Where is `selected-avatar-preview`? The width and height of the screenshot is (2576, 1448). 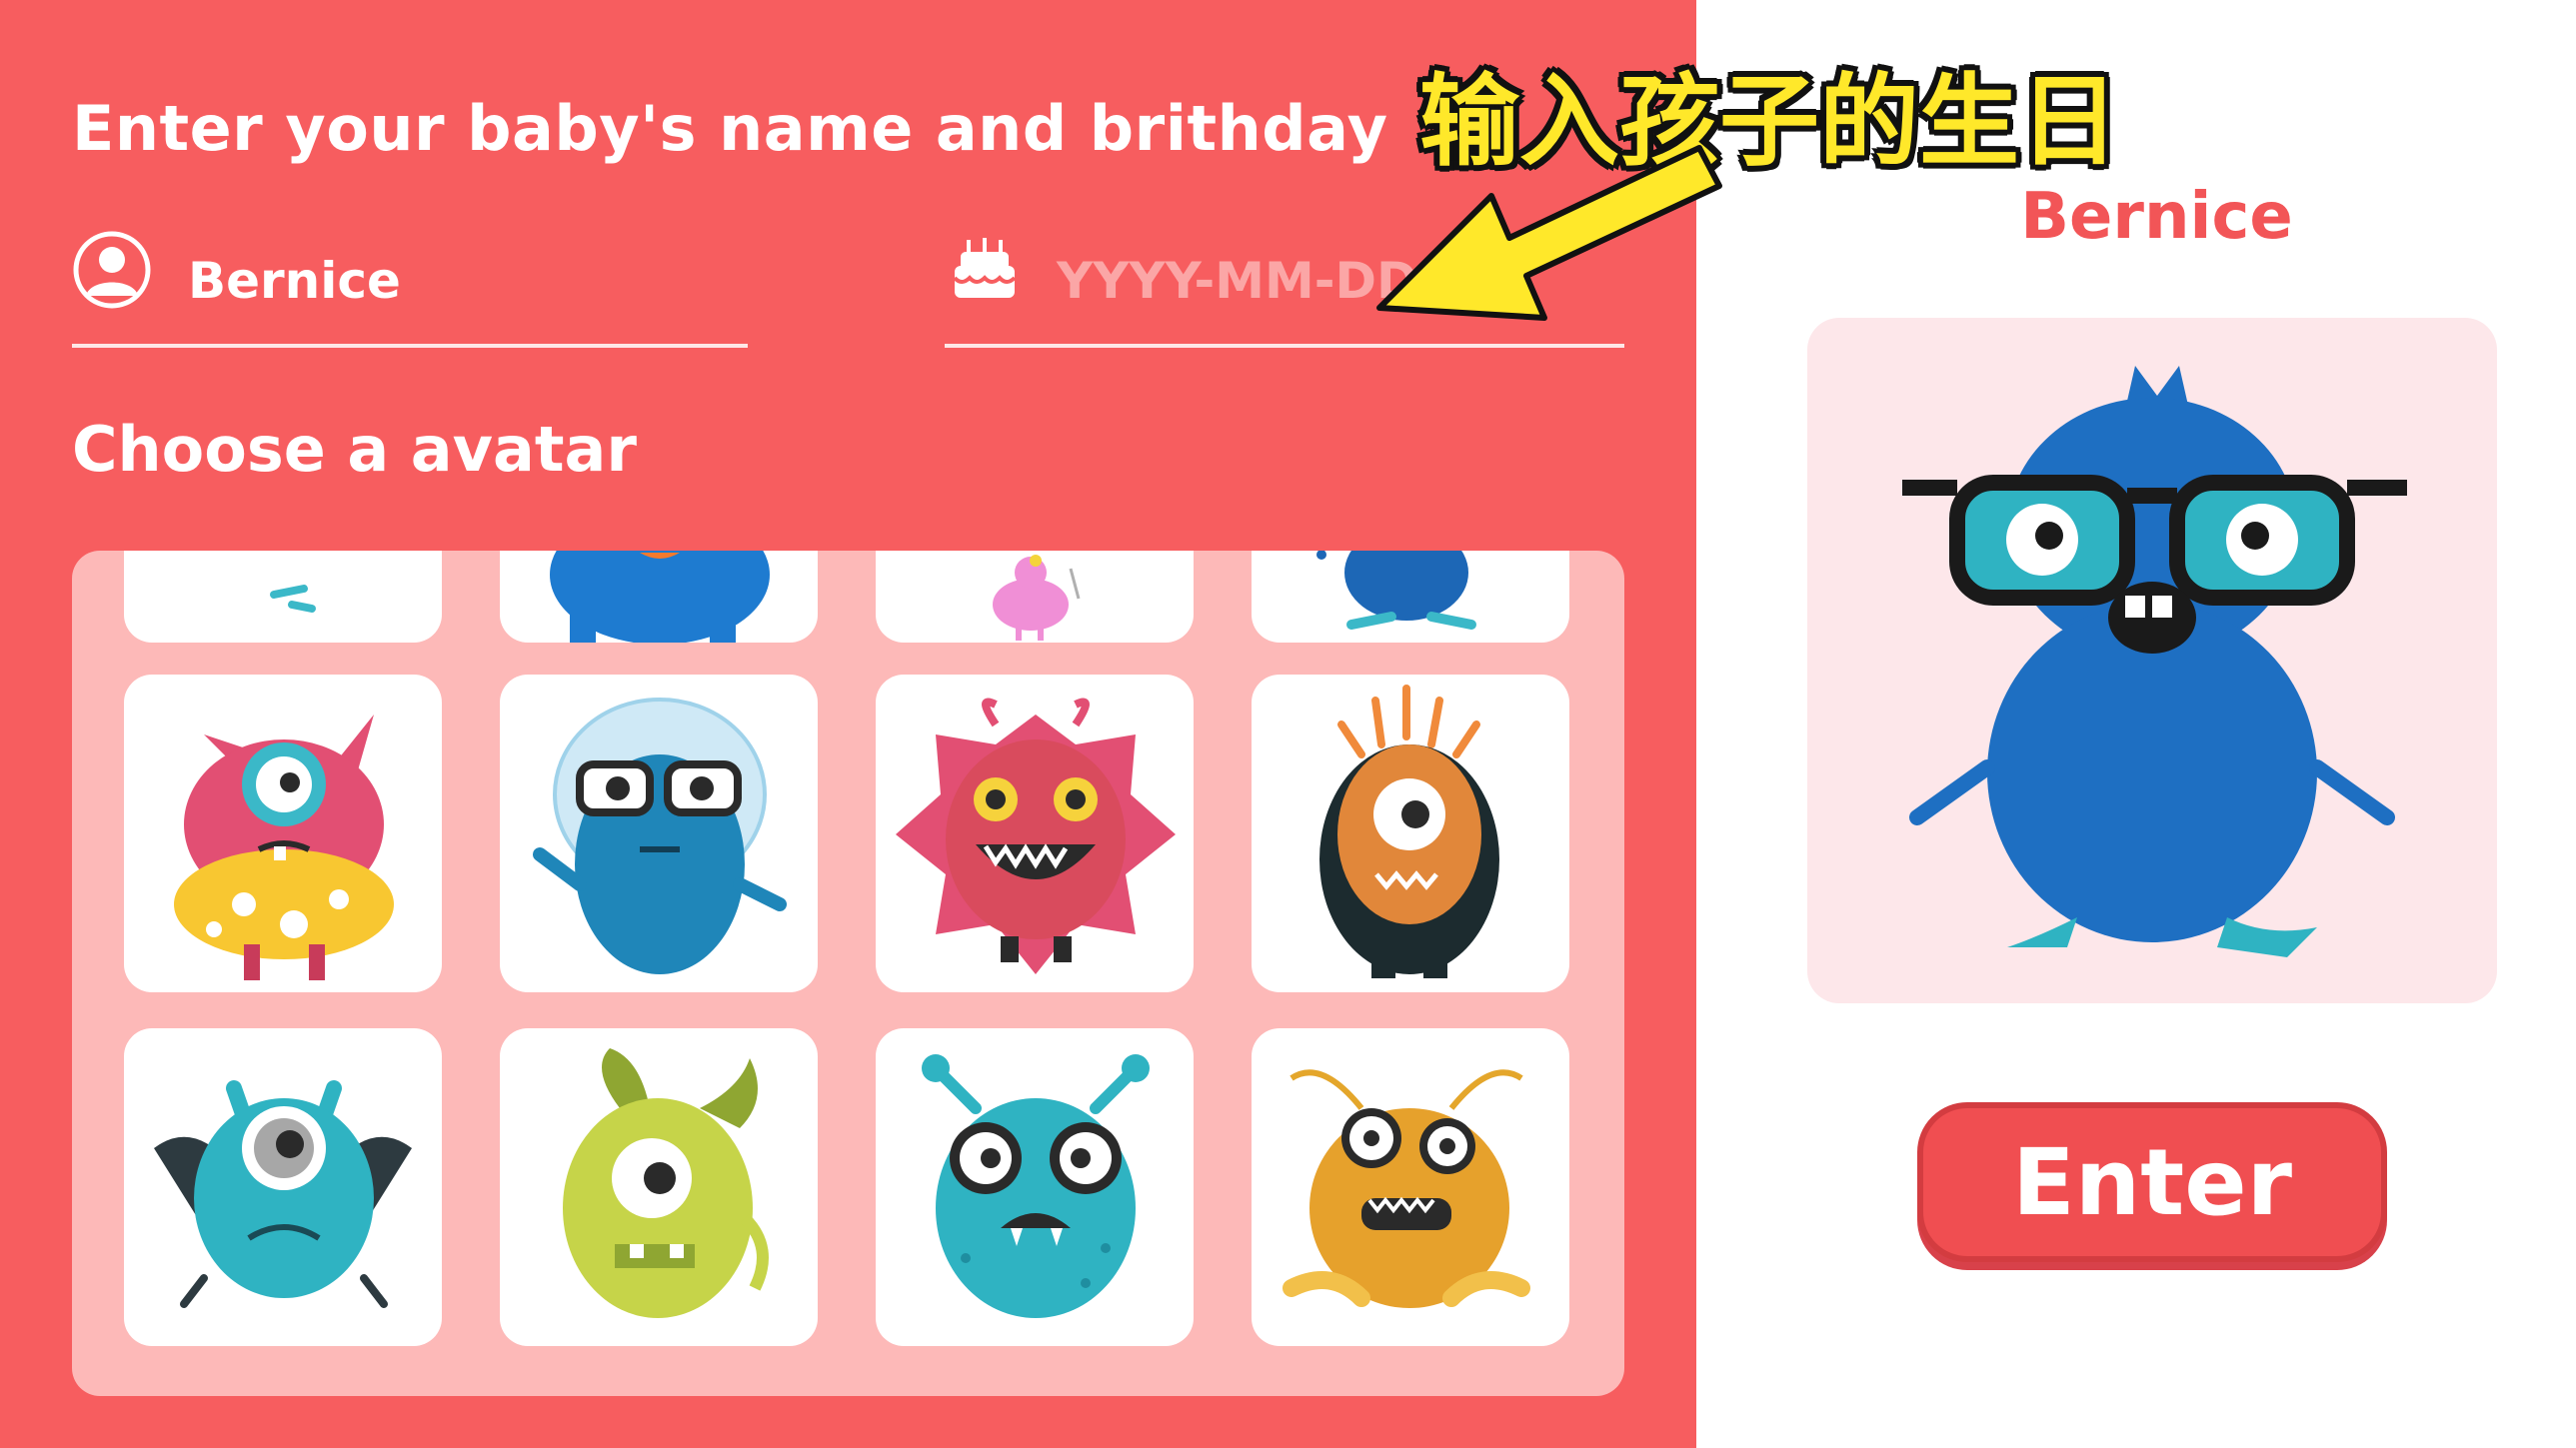 selected-avatar-preview is located at coordinates (2152, 660).